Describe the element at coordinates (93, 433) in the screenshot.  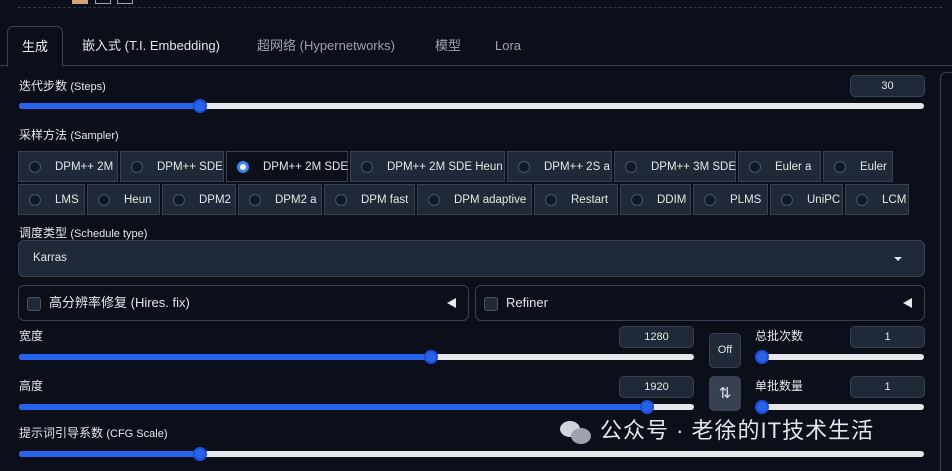
I see `cfg-scale-label: 提示词引导系数 (CFG Scale)` at that location.